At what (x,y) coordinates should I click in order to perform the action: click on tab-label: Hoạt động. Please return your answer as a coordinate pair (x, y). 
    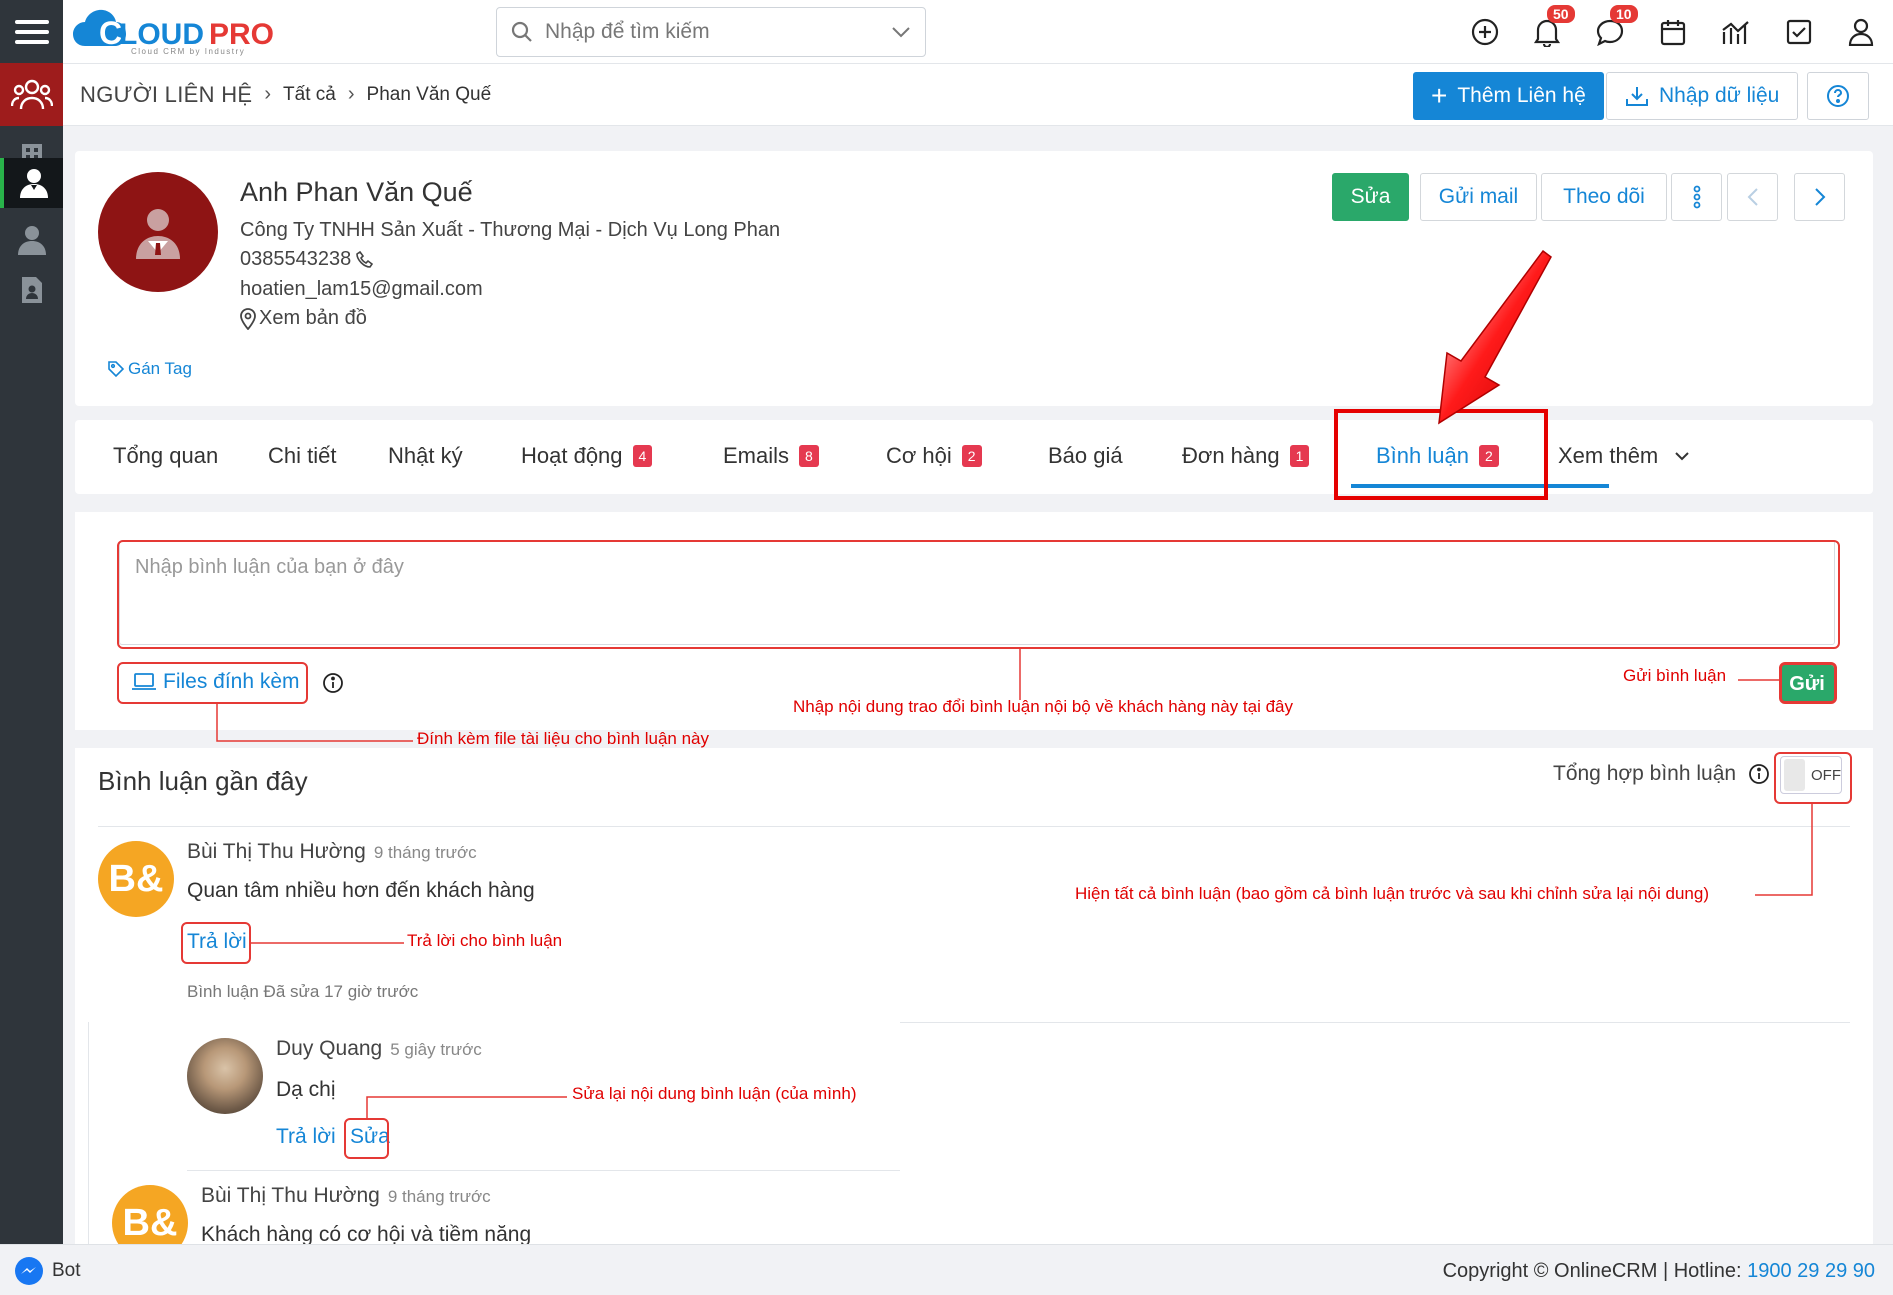
    Looking at the image, I should click on (572, 455).